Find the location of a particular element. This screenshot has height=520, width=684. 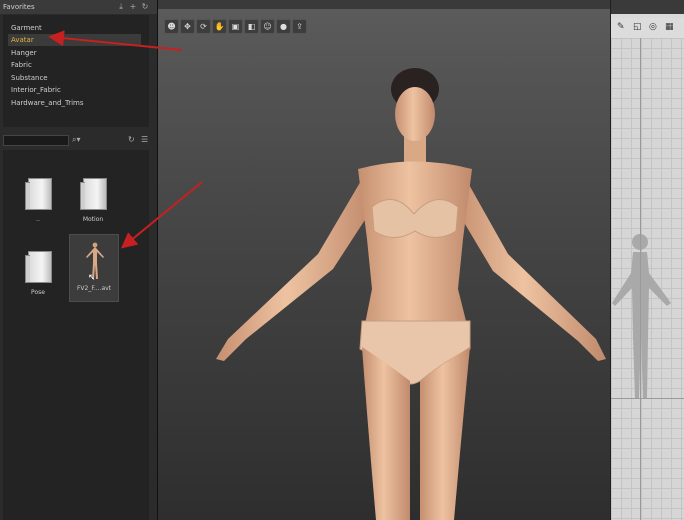

pattern-tool-icon: ✎ is located at coordinates (621, 27).